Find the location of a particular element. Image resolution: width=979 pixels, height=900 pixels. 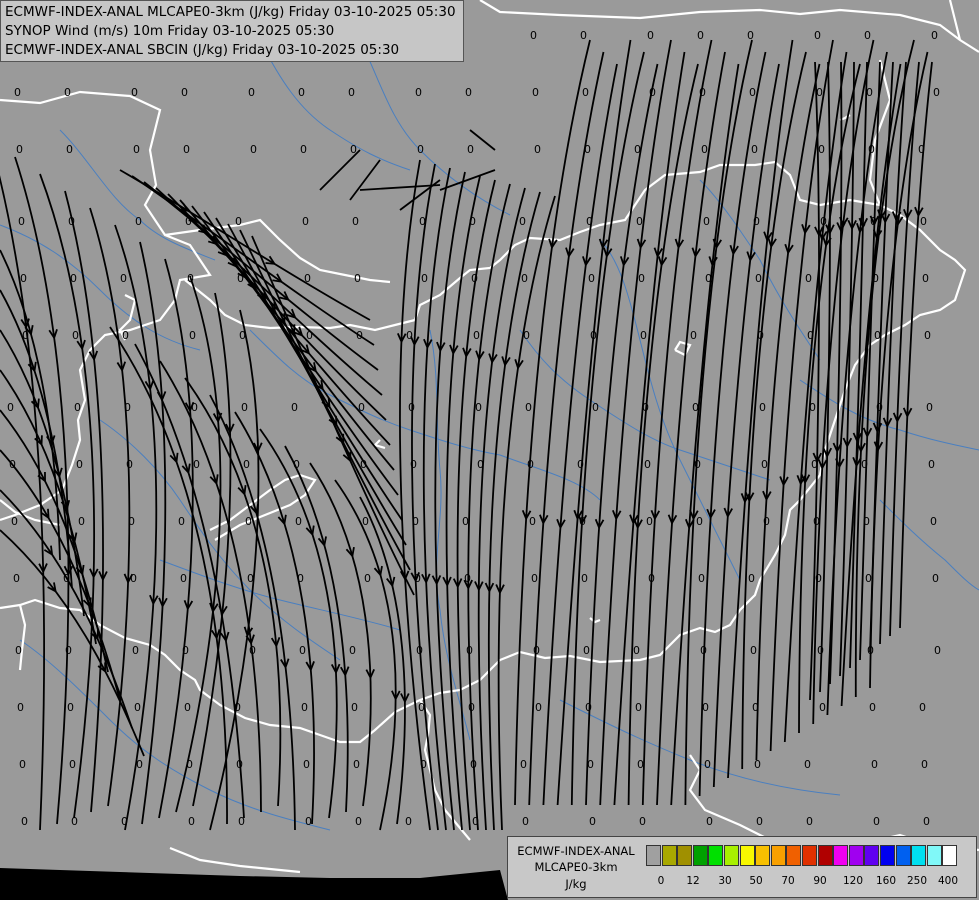

legend-tick-label: 400 is located at coordinates (948, 881).